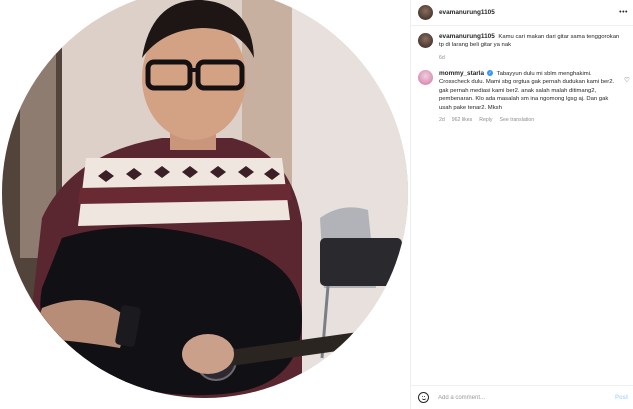 This screenshot has height=409, width=633. I want to click on post-header: evamanurung1105 •••, so click(522, 13).